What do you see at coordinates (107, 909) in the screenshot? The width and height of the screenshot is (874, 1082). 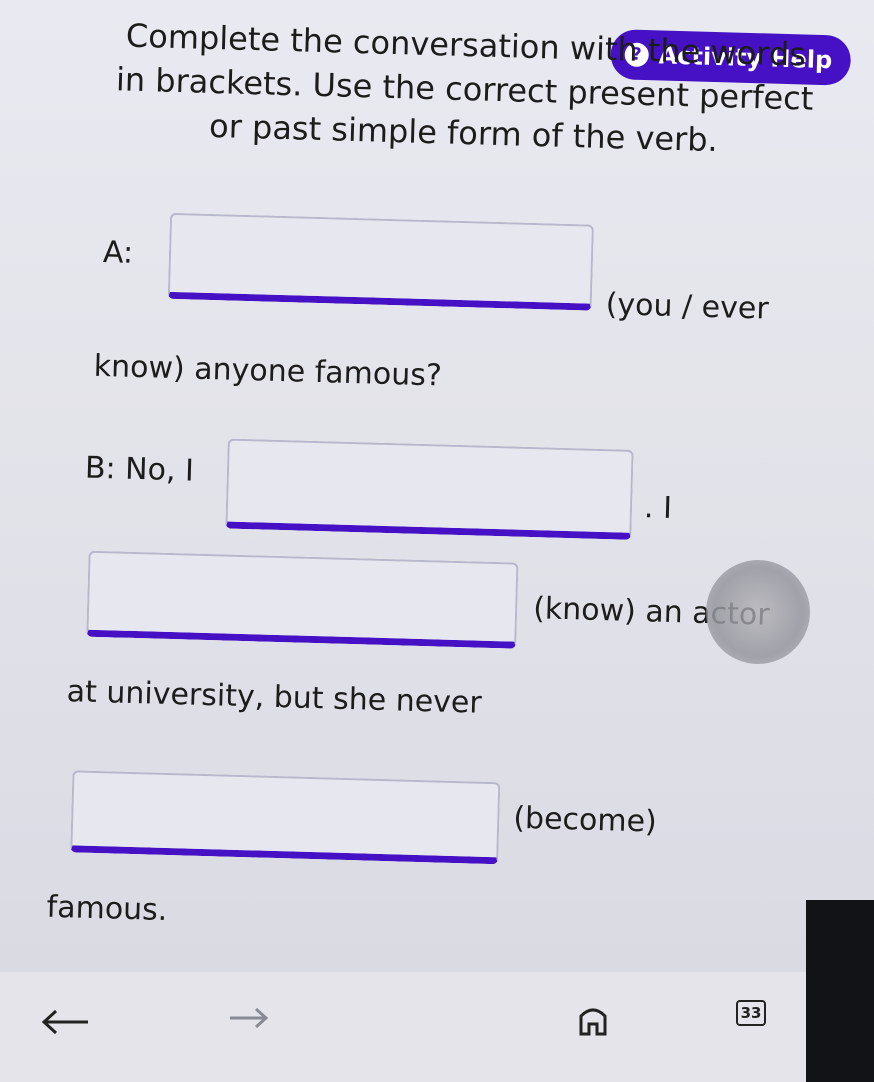 I see `text-famous: famous.` at bounding box center [107, 909].